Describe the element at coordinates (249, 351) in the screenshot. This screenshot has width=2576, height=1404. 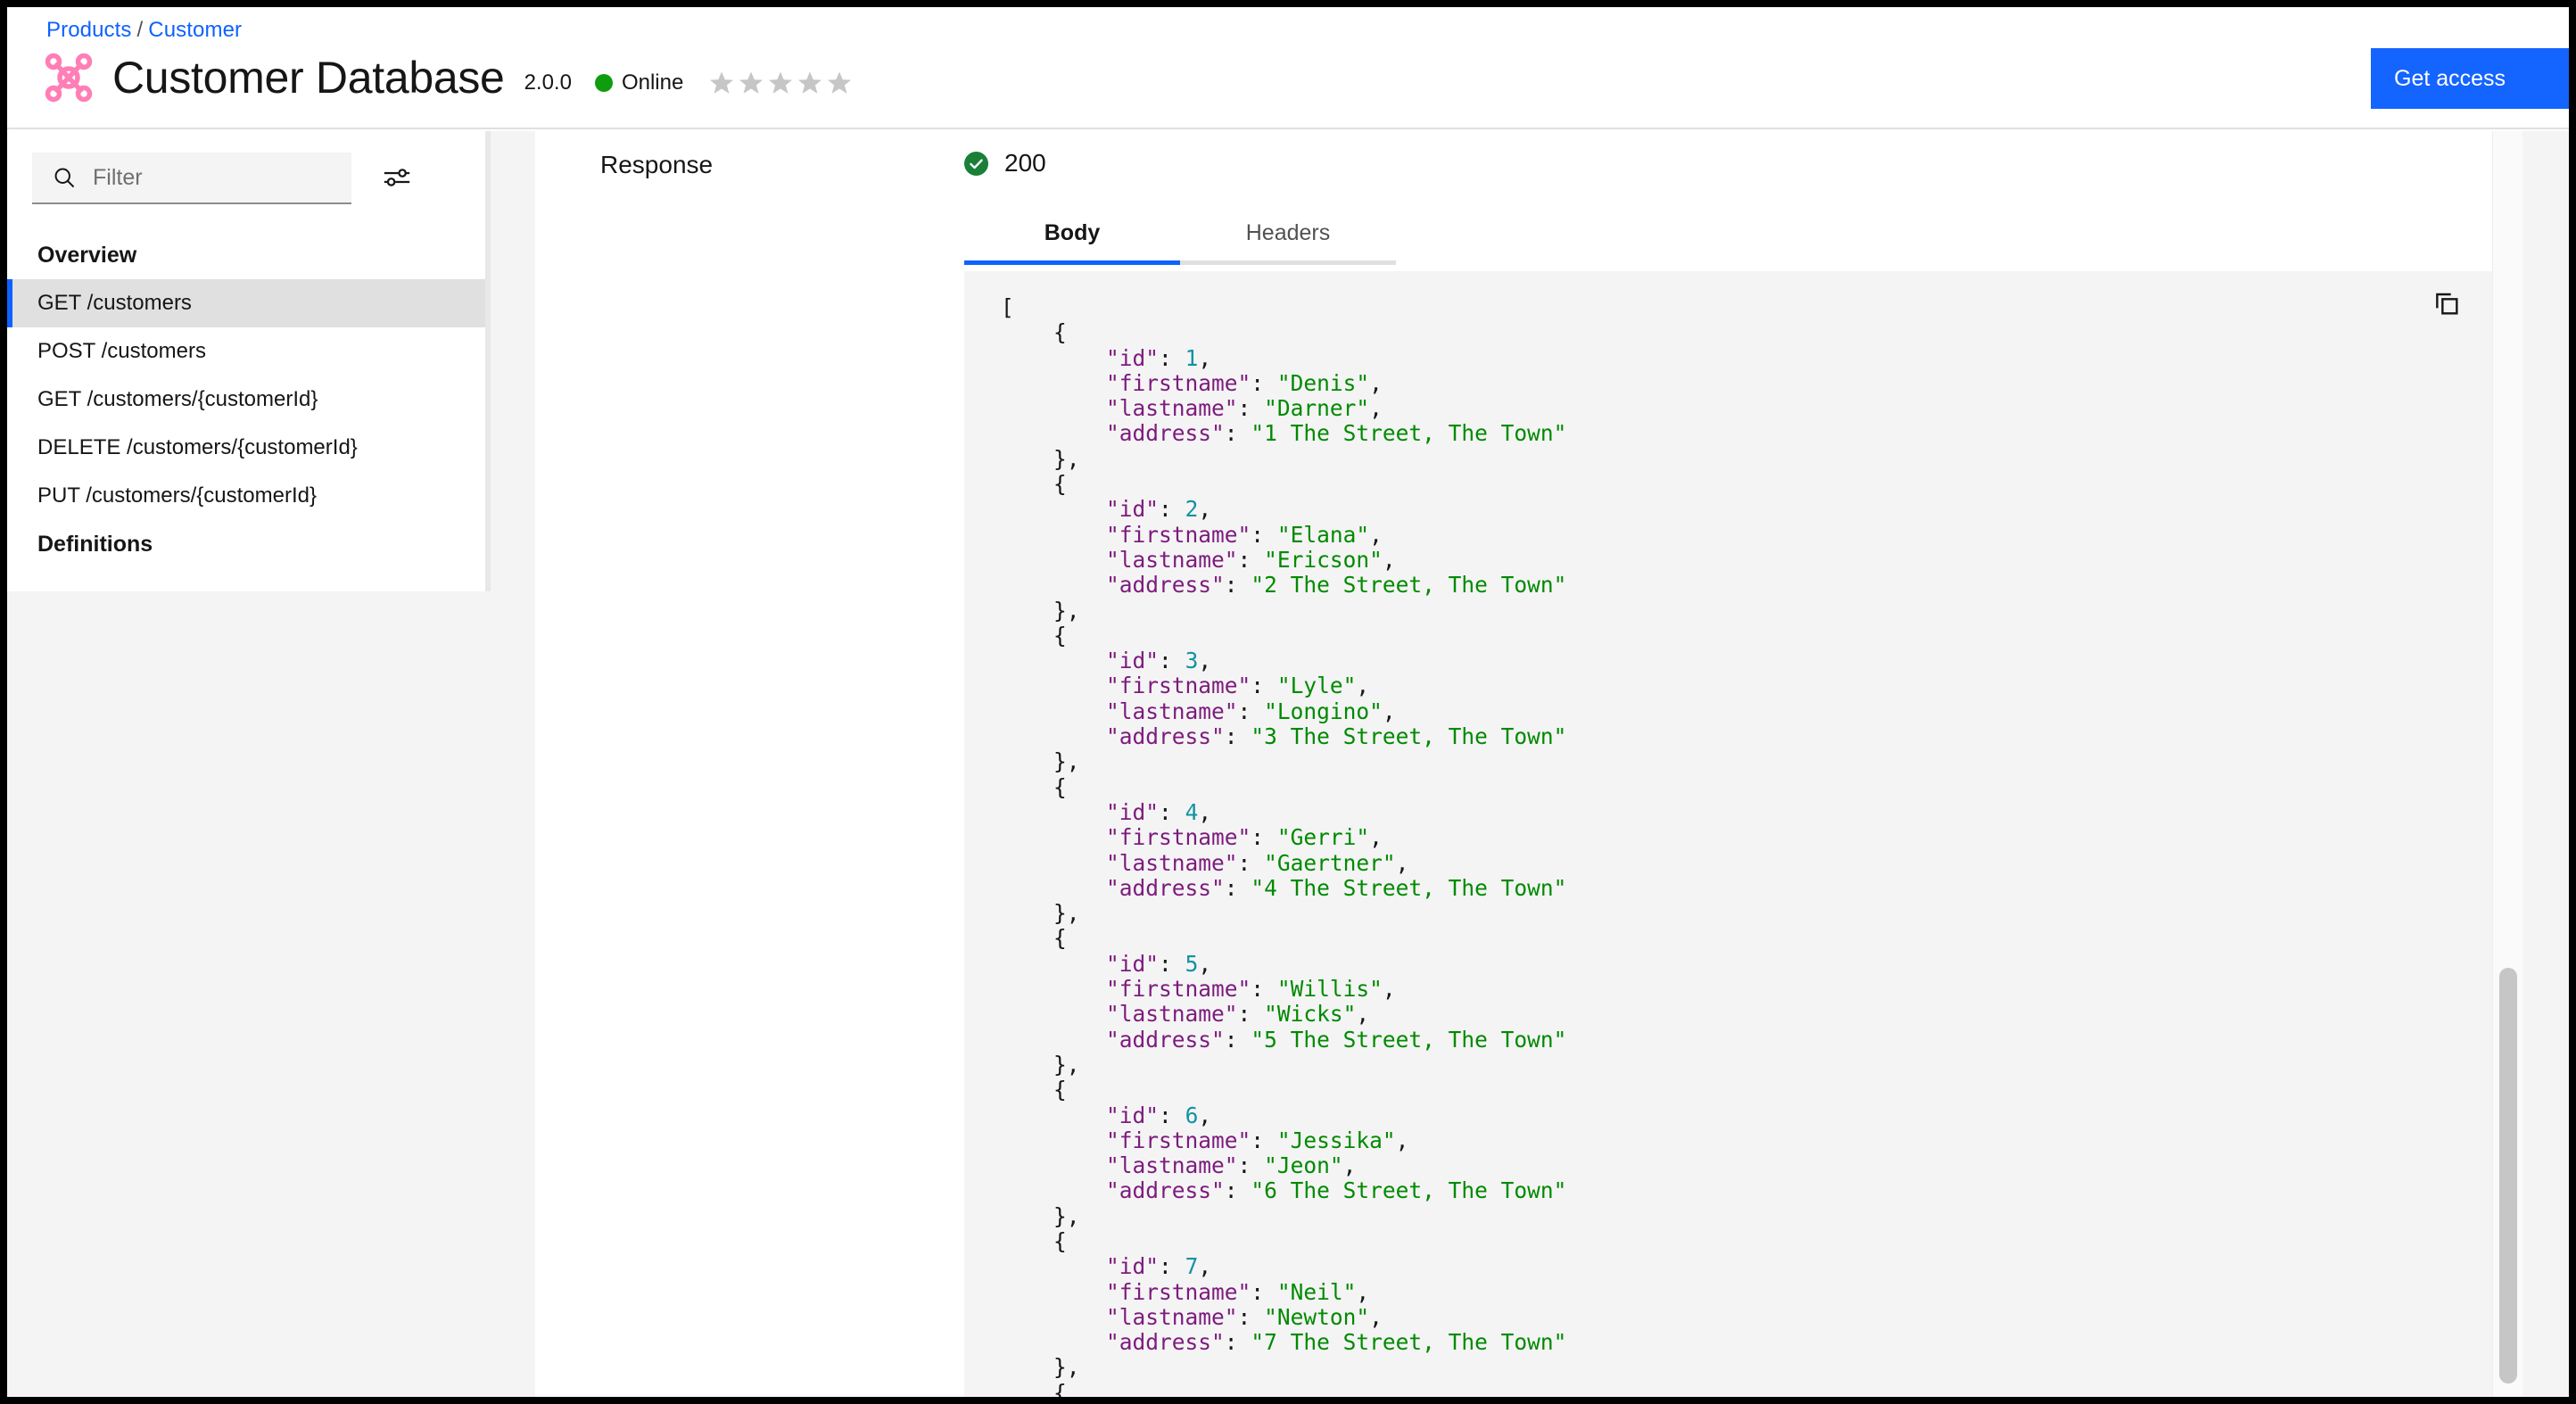
I see `sidebar-item-post-customers: POST /customers` at that location.